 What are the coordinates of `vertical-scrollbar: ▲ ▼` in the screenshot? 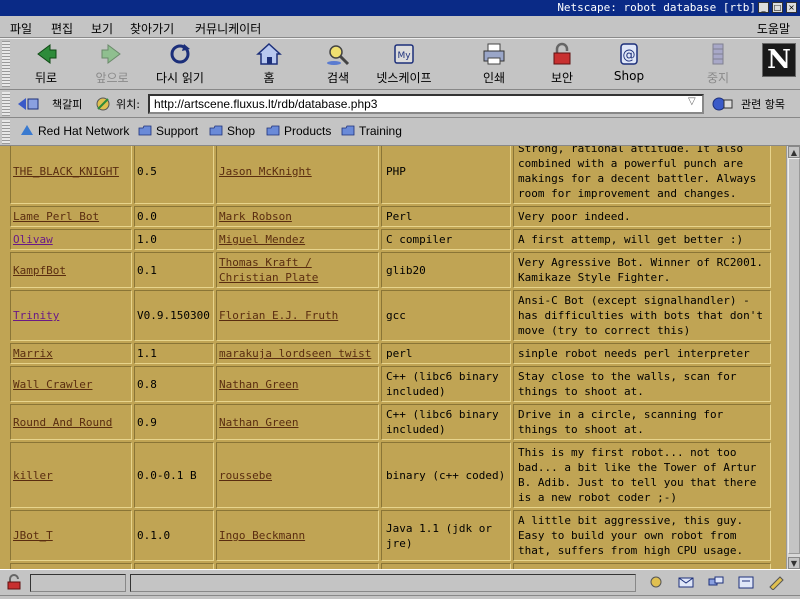 It's located at (793, 357).